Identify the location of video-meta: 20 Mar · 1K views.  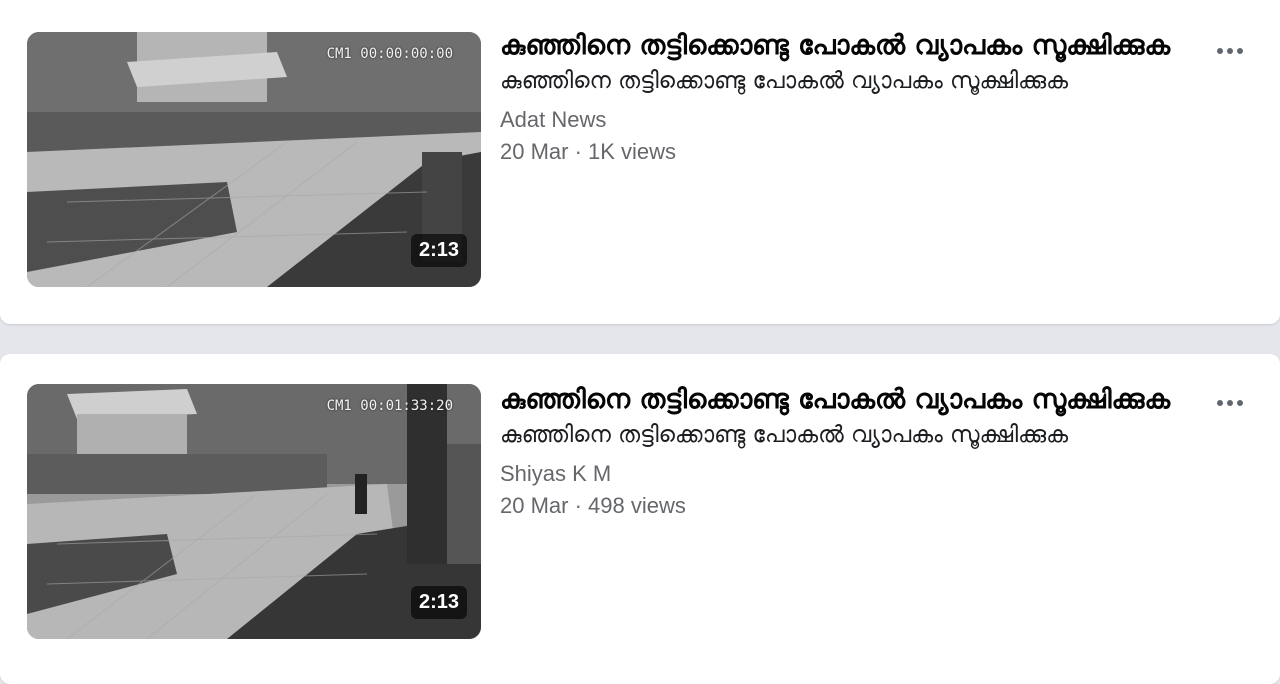
(588, 151).